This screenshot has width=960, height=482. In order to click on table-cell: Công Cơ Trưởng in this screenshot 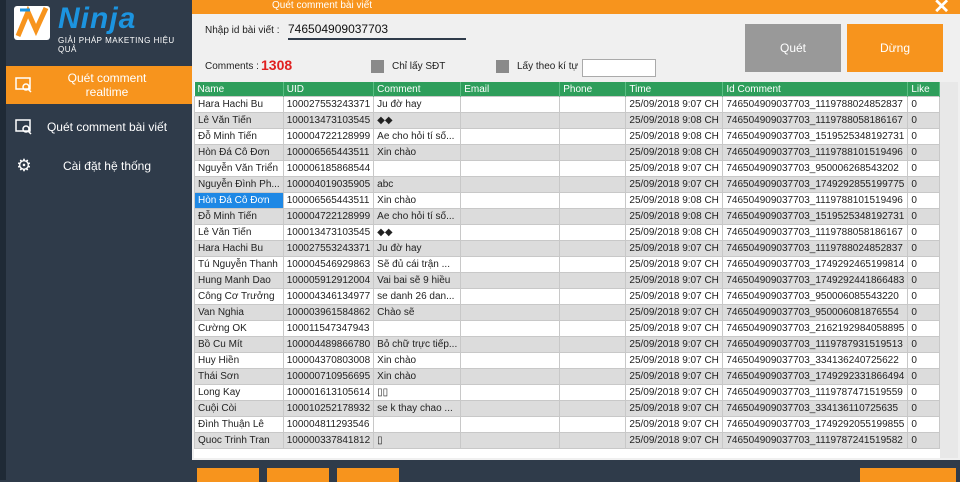, I will do `click(239, 296)`.